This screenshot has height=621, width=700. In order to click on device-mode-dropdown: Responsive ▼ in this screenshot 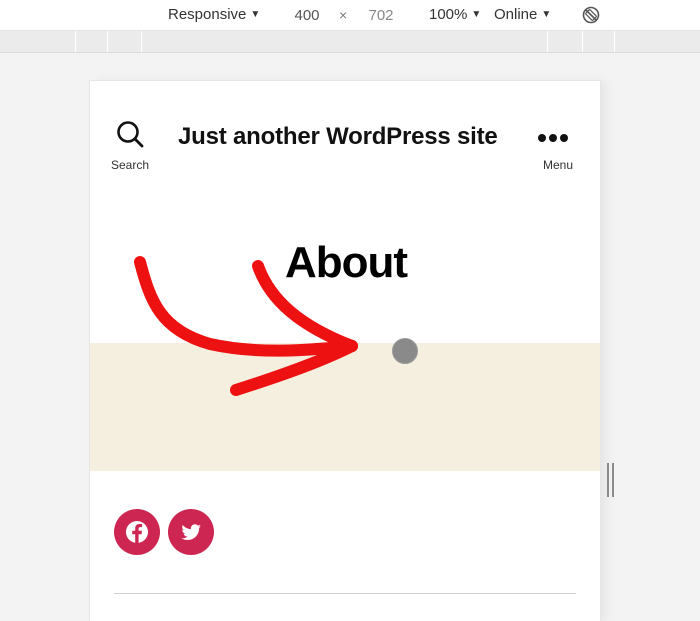, I will do `click(214, 15)`.